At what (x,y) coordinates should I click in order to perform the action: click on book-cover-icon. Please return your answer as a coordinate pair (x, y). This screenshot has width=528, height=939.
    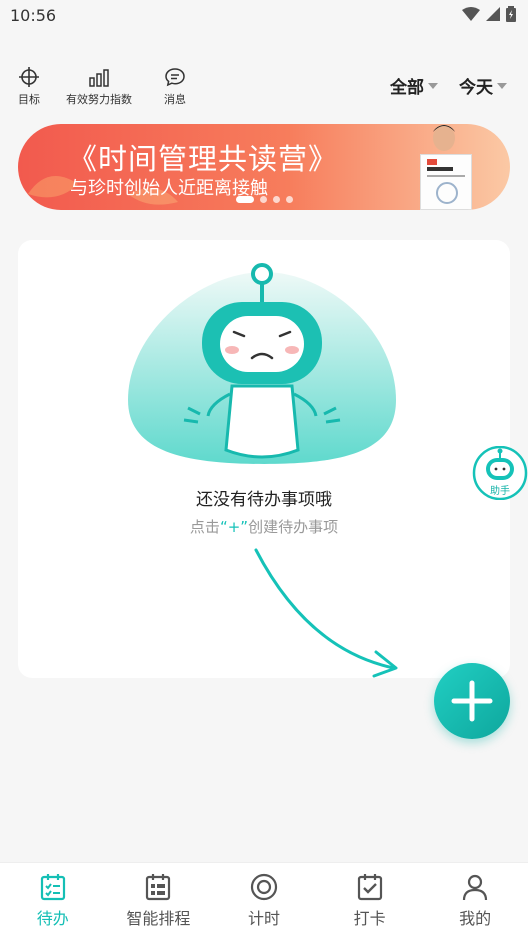
    Looking at the image, I should click on (446, 182).